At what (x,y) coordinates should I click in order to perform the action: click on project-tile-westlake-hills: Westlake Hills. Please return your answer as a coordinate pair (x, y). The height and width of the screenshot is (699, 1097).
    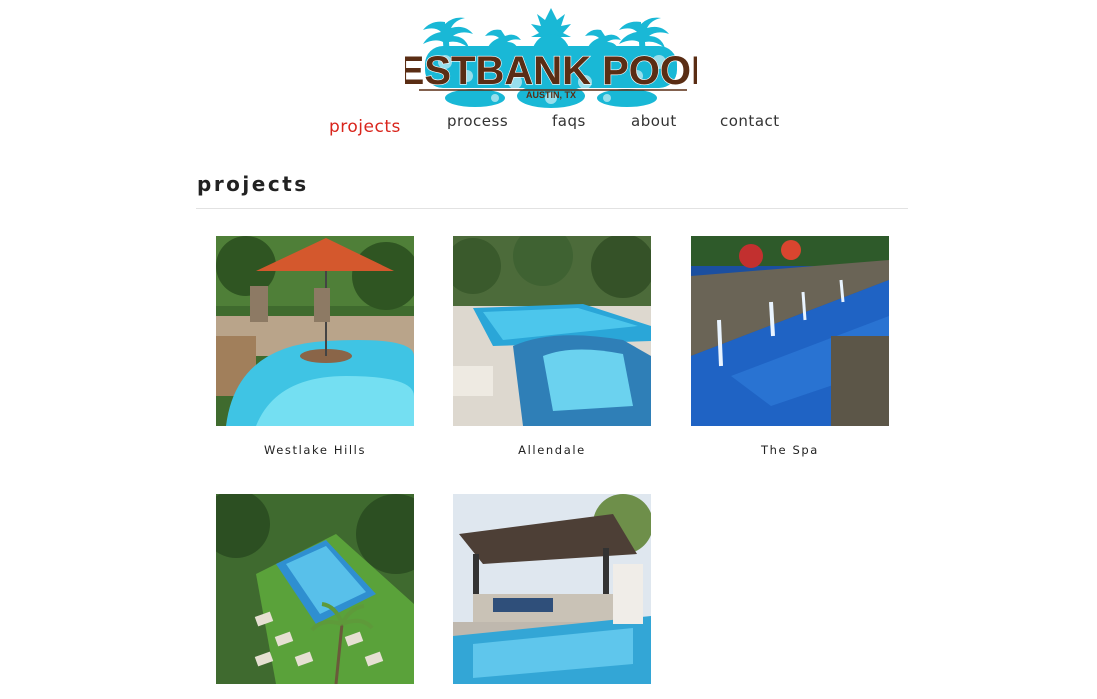
    Looking at the image, I should click on (315, 346).